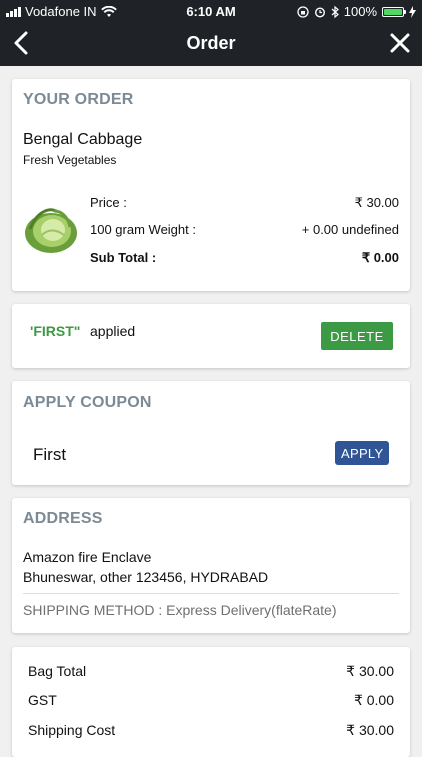 This screenshot has height=757, width=422. Describe the element at coordinates (63, 518) in the screenshot. I see `address-title: ADDRESS` at that location.